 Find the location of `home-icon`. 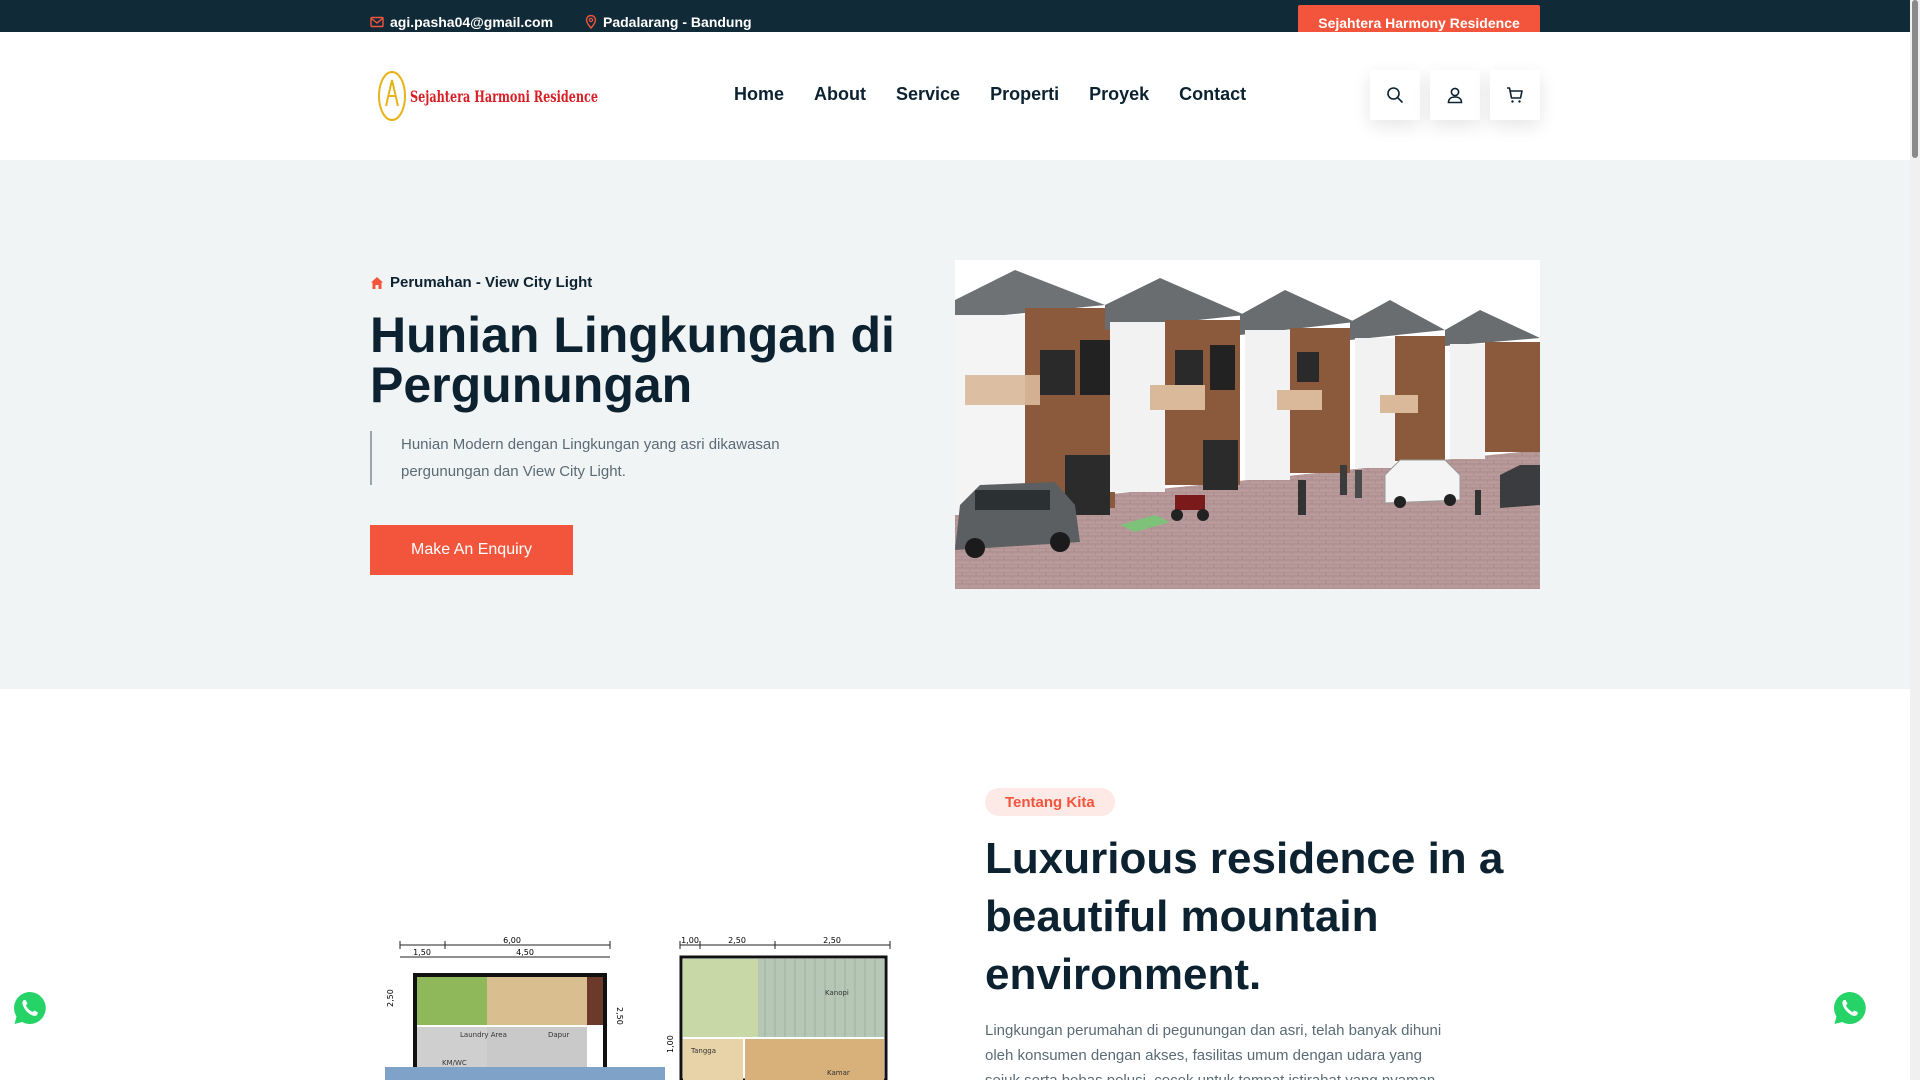

home-icon is located at coordinates (377, 282).